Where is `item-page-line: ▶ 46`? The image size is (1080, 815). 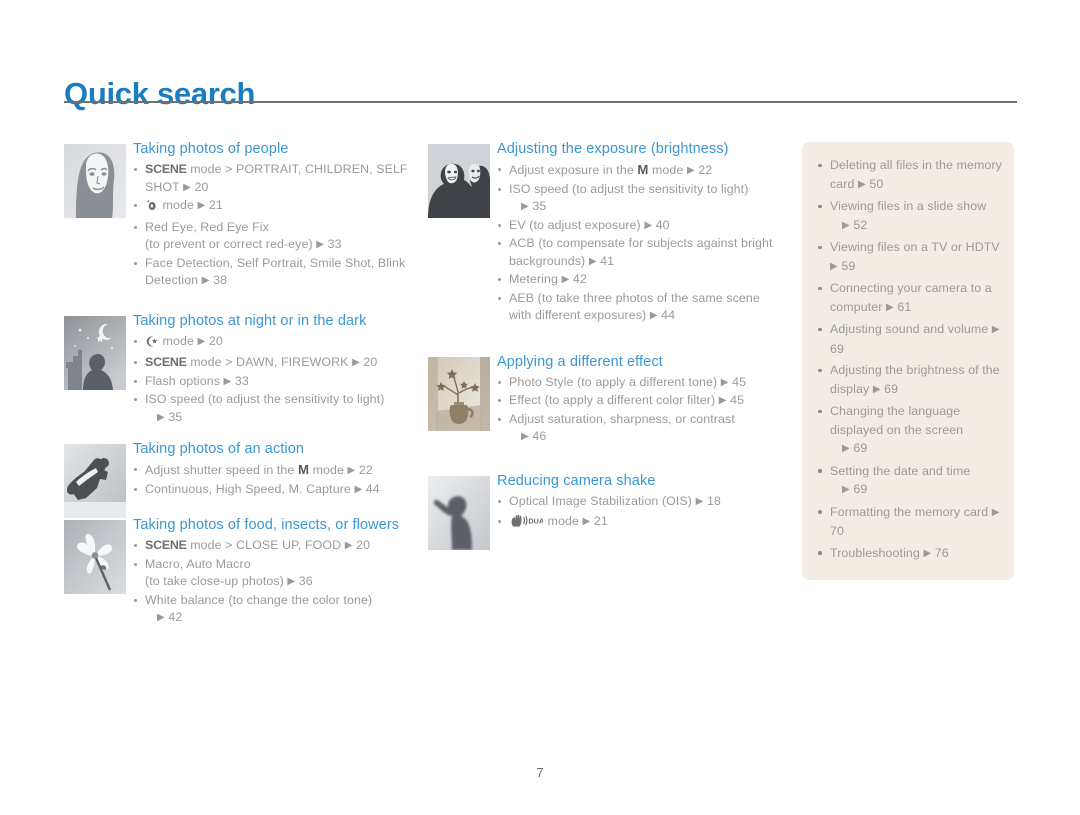 item-page-line: ▶ 46 is located at coordinates (644, 437).